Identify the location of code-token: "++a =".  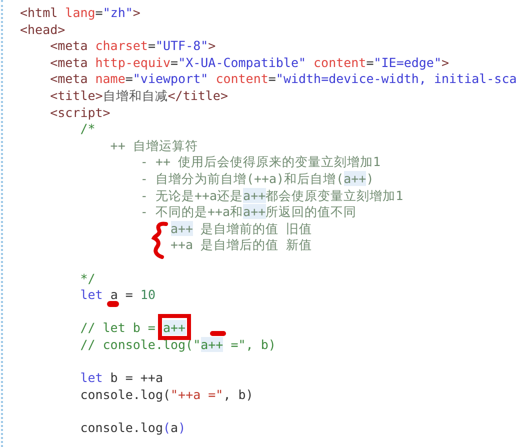
(197, 394).